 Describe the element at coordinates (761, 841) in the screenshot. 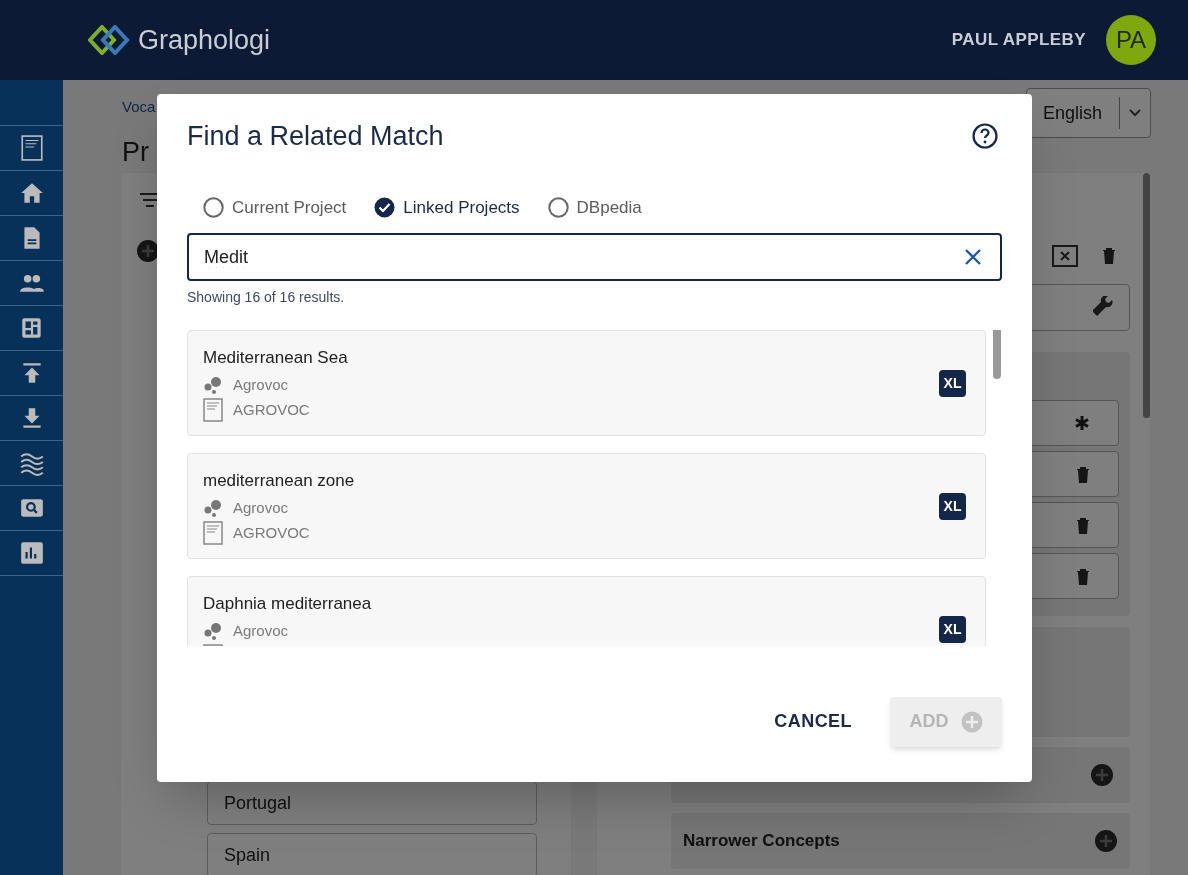

I see `section-title: Narrower Concepts` at that location.